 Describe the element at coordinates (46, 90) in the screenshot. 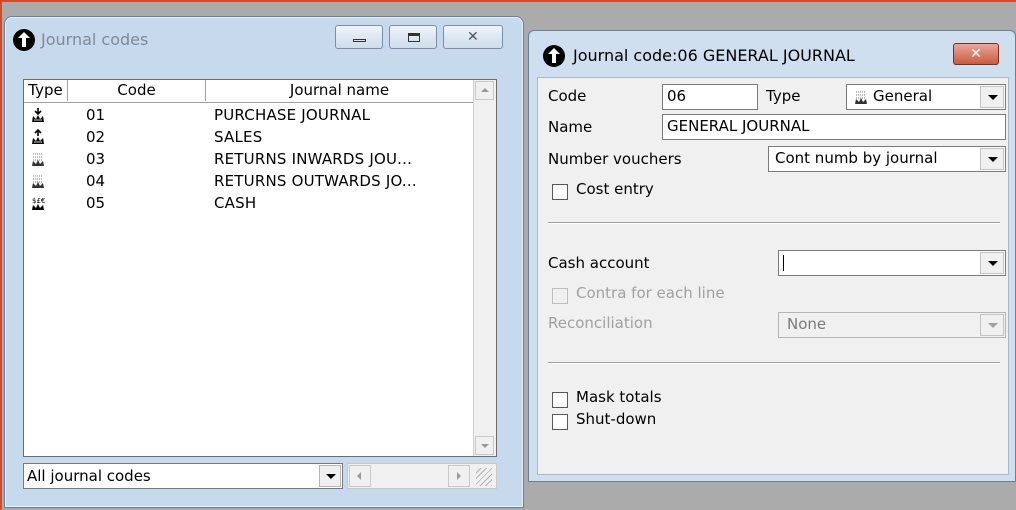

I see `column-header-type: Type` at that location.